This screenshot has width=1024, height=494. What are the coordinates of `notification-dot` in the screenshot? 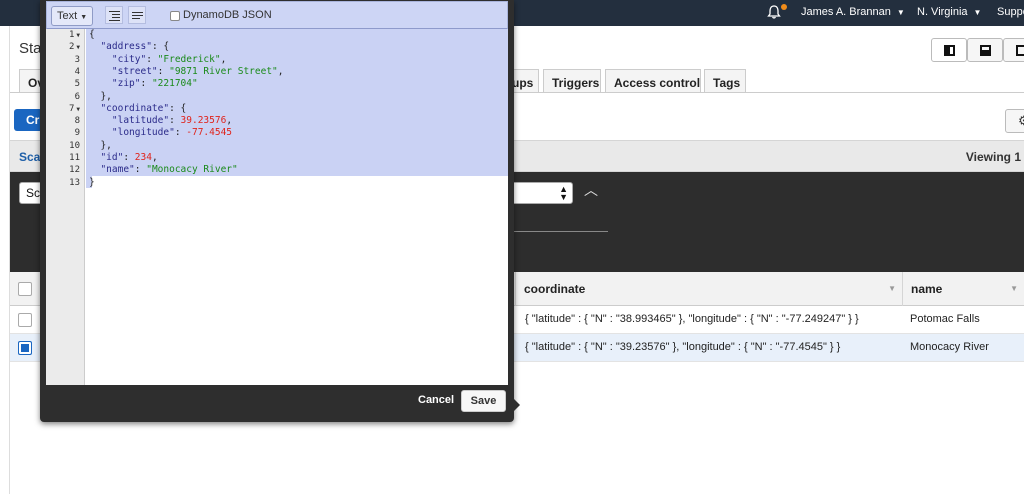 It's located at (784, 7).